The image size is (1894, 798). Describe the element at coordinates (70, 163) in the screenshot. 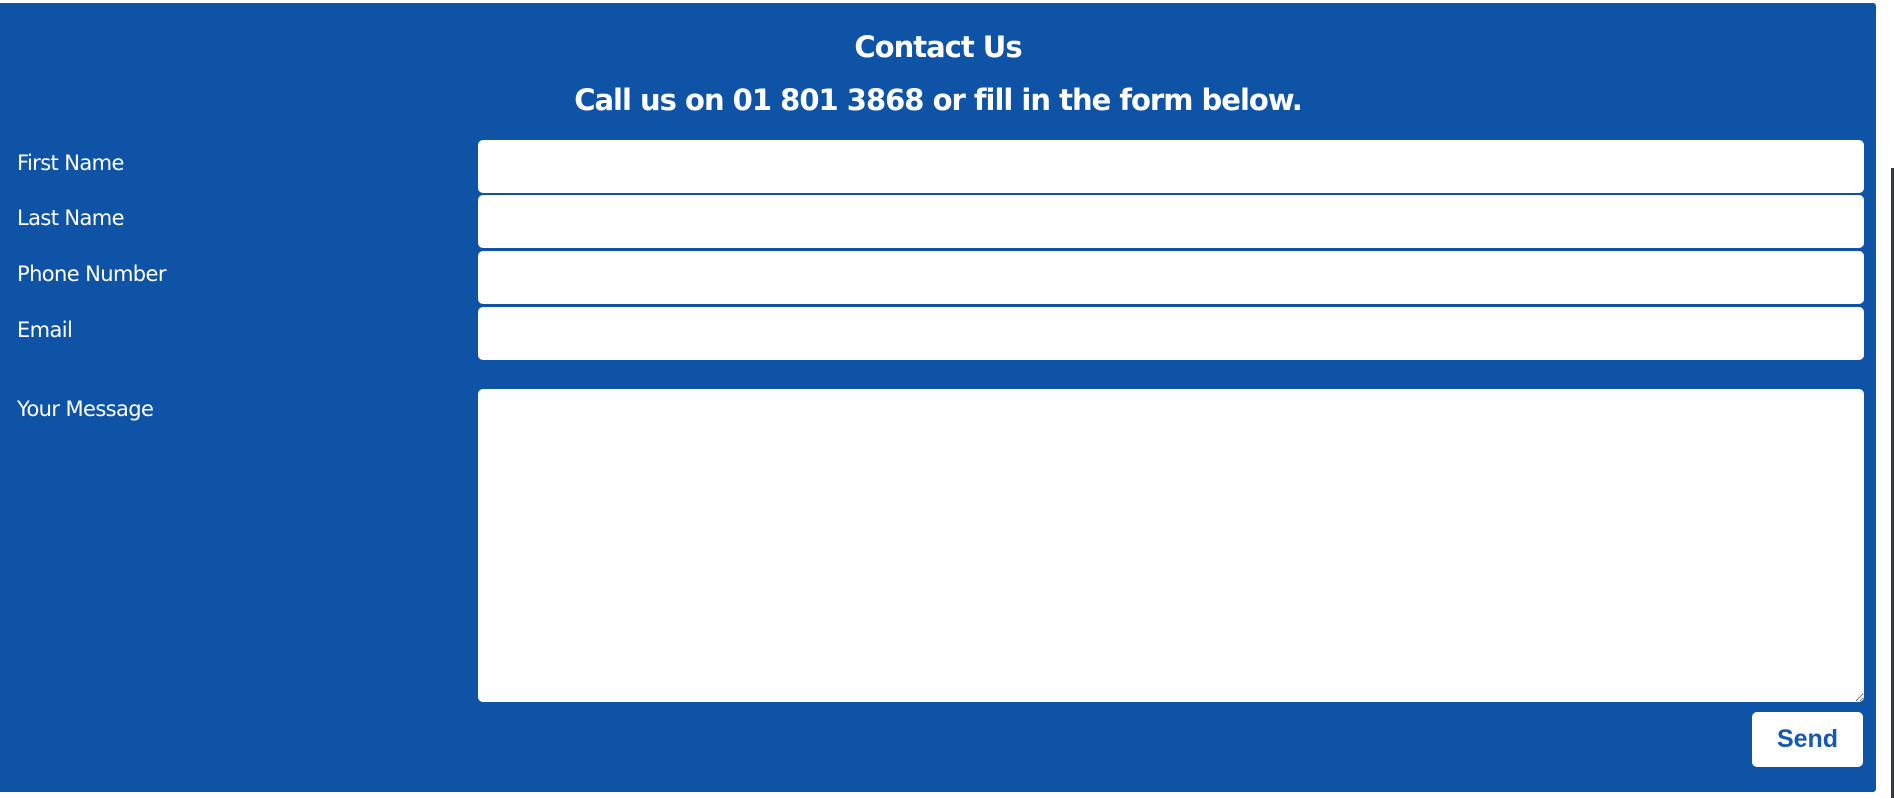

I see `first-name-label: First Name` at that location.